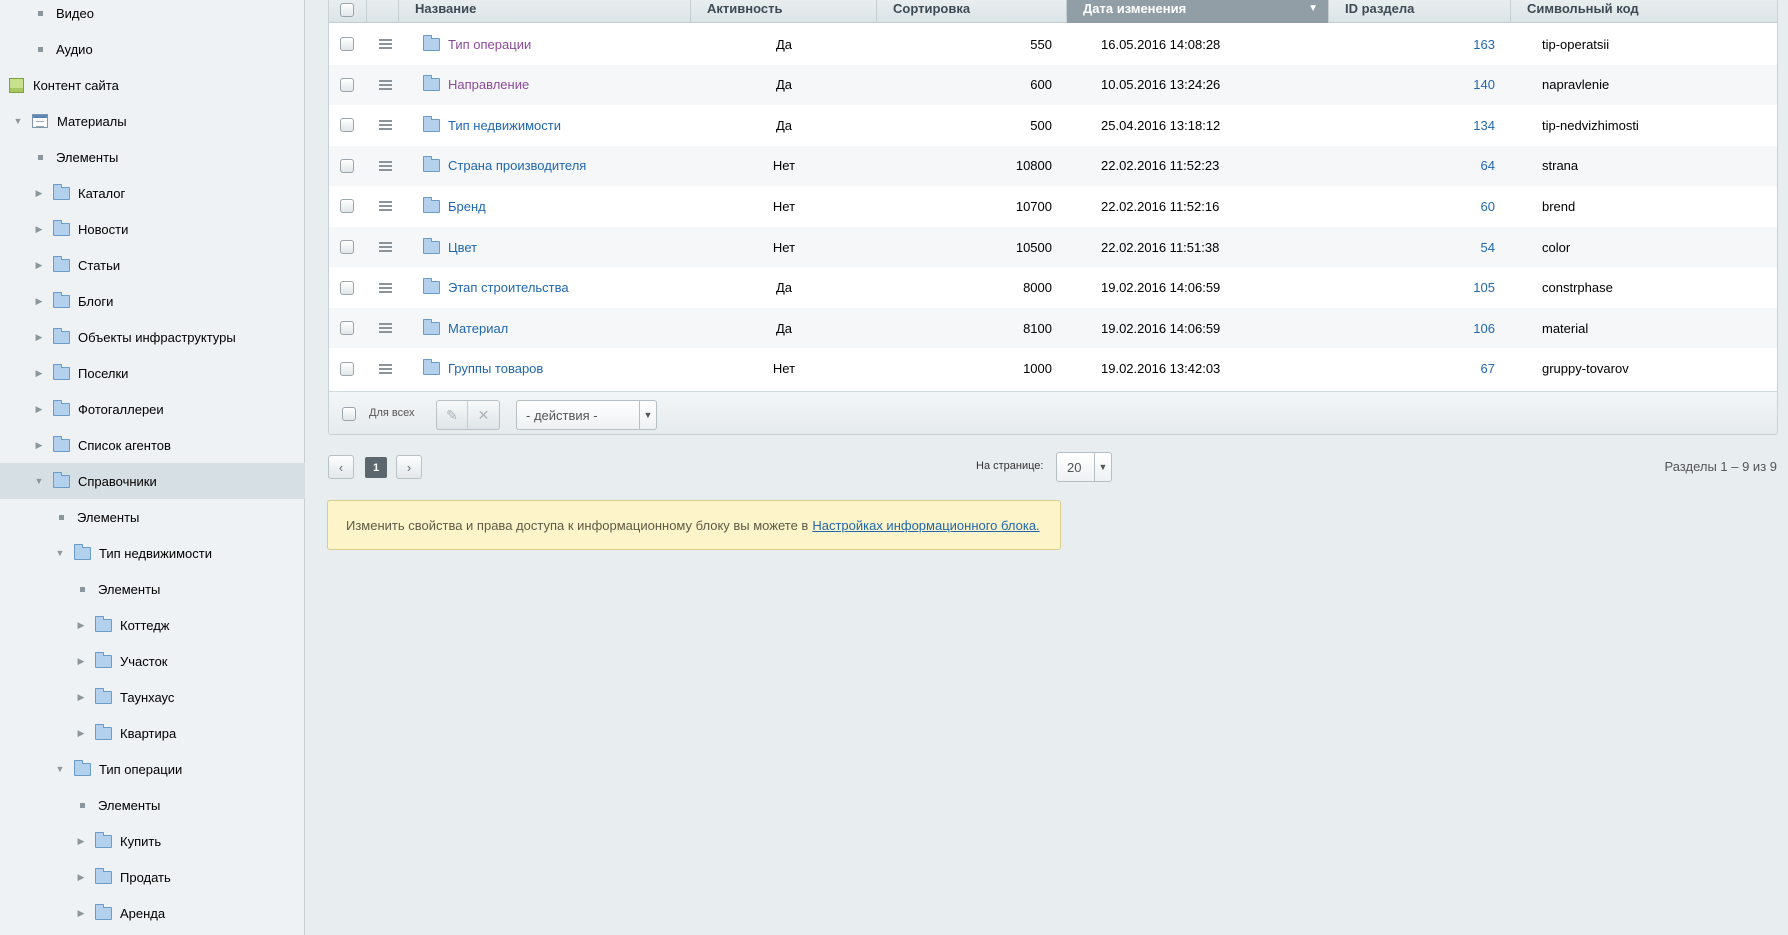  I want to click on section-name-link: Группы товаров, so click(495, 368).